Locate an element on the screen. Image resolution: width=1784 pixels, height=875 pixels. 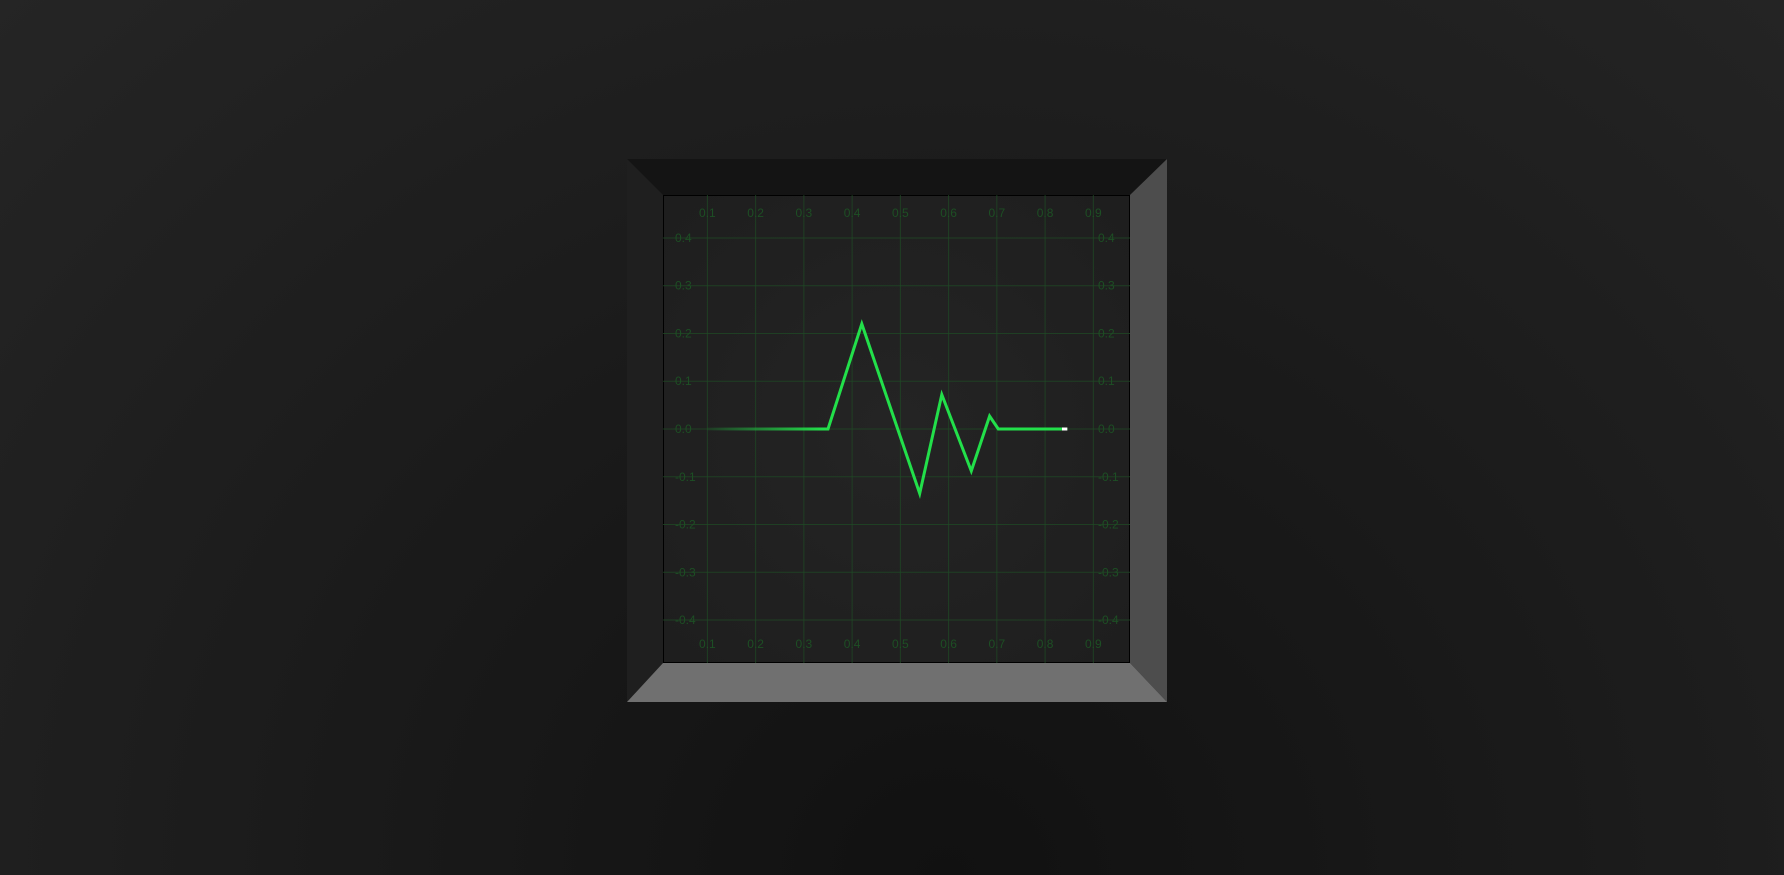
bezel-right is located at coordinates (1148, 430).